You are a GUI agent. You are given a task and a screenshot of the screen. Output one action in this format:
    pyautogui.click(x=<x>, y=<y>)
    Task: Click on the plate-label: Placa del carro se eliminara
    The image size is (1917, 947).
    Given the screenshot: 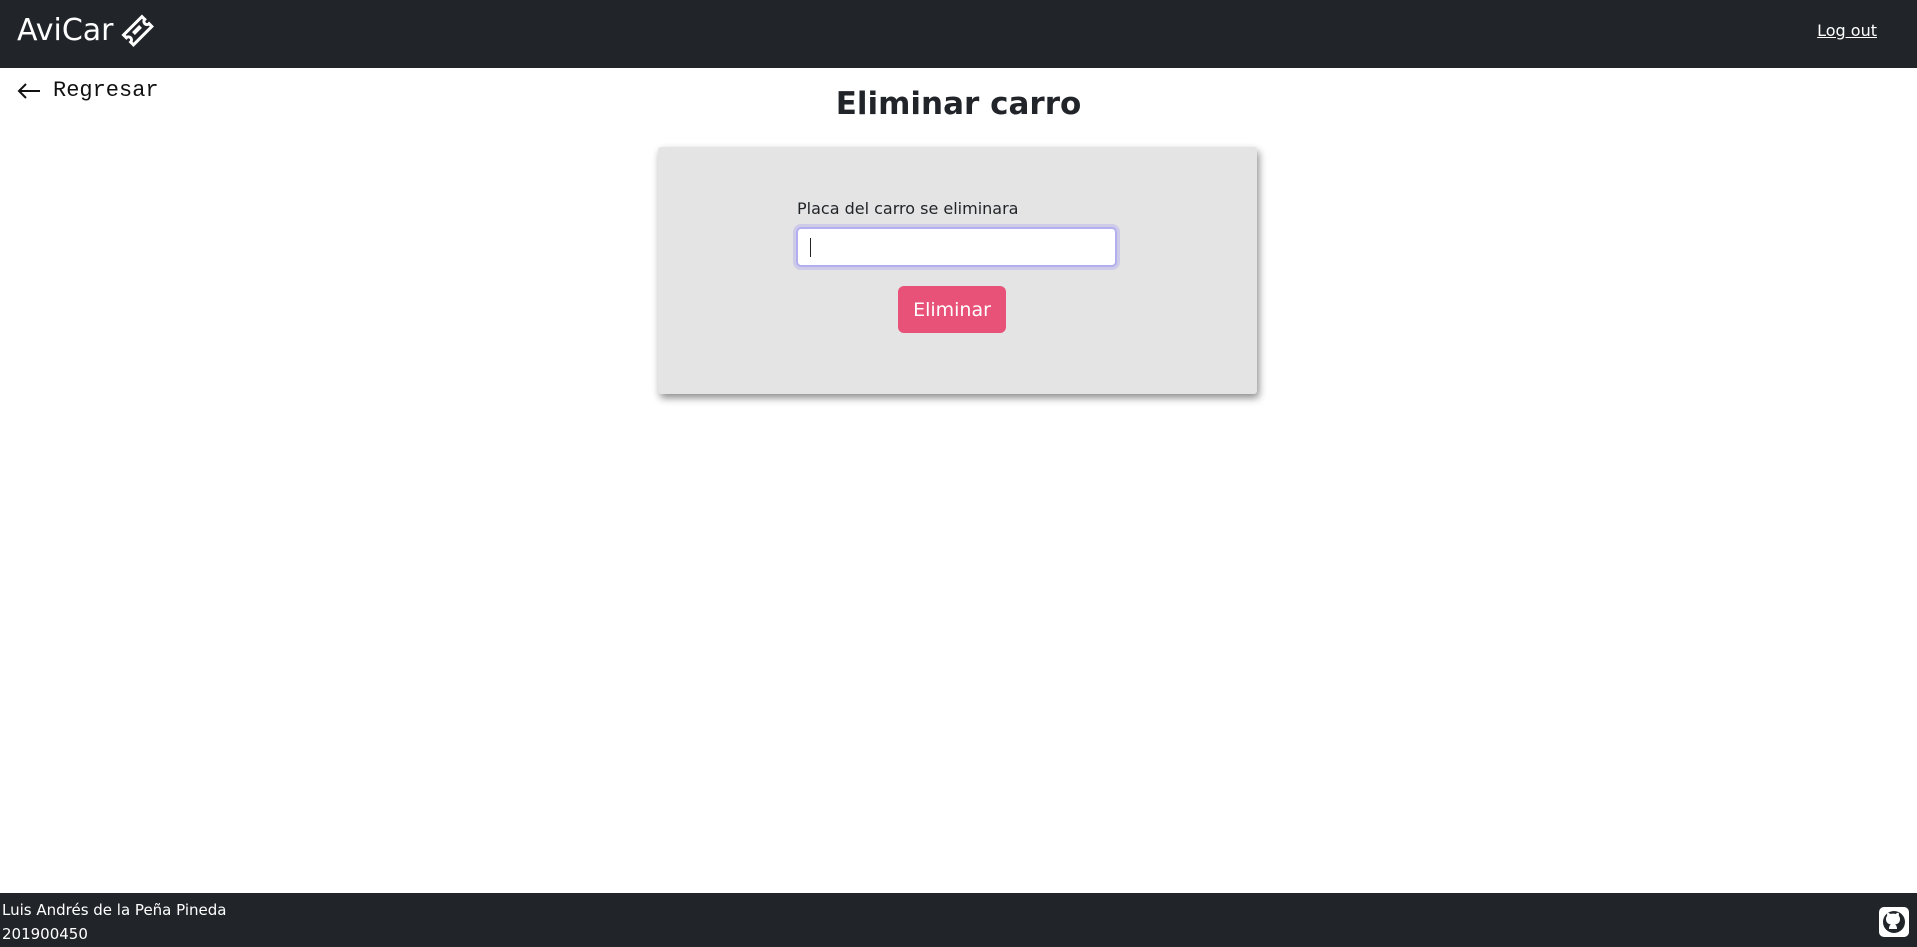 What is the action you would take?
    pyautogui.click(x=908, y=208)
    